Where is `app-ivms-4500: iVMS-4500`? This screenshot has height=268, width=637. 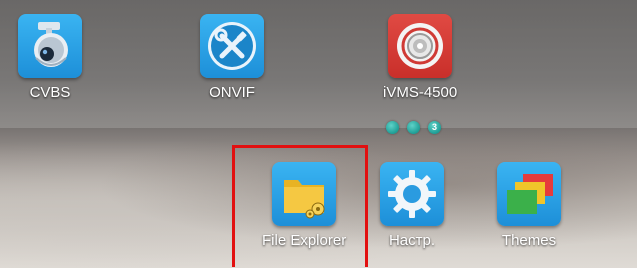 app-ivms-4500: iVMS-4500 is located at coordinates (420, 57).